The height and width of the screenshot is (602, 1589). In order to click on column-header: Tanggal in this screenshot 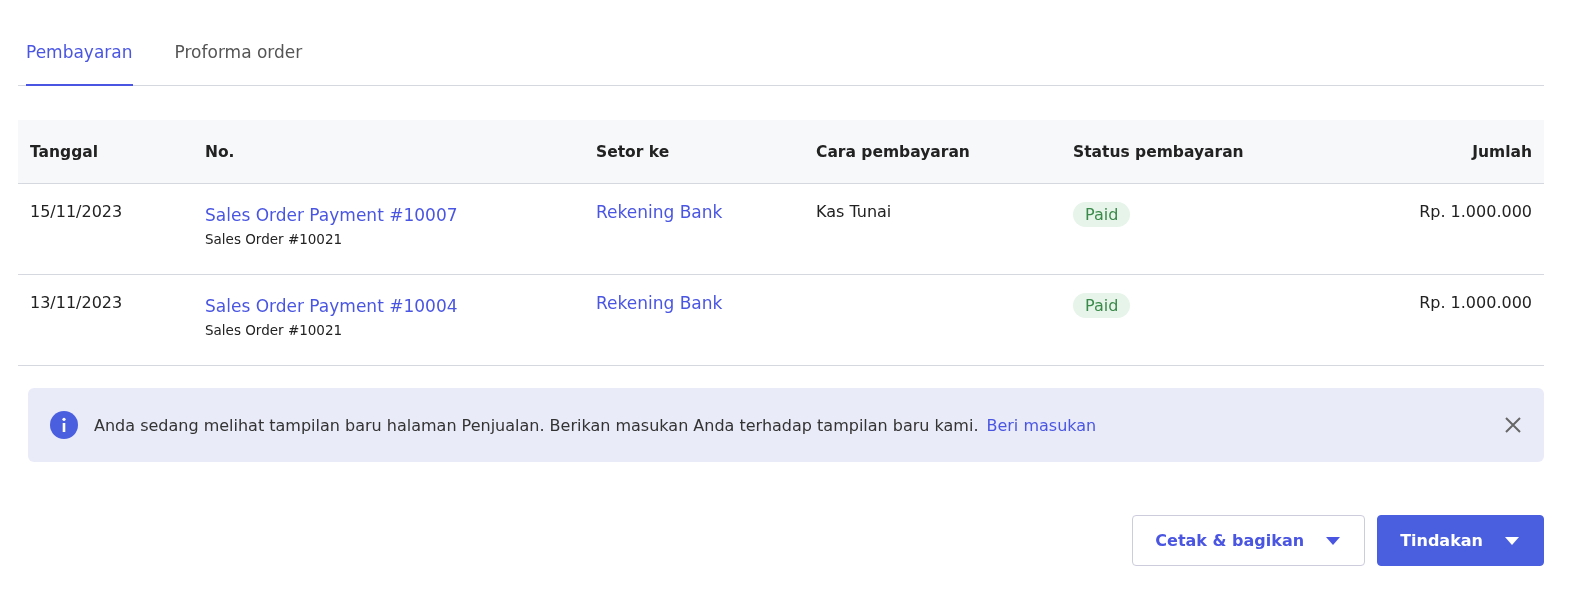, I will do `click(65, 151)`.